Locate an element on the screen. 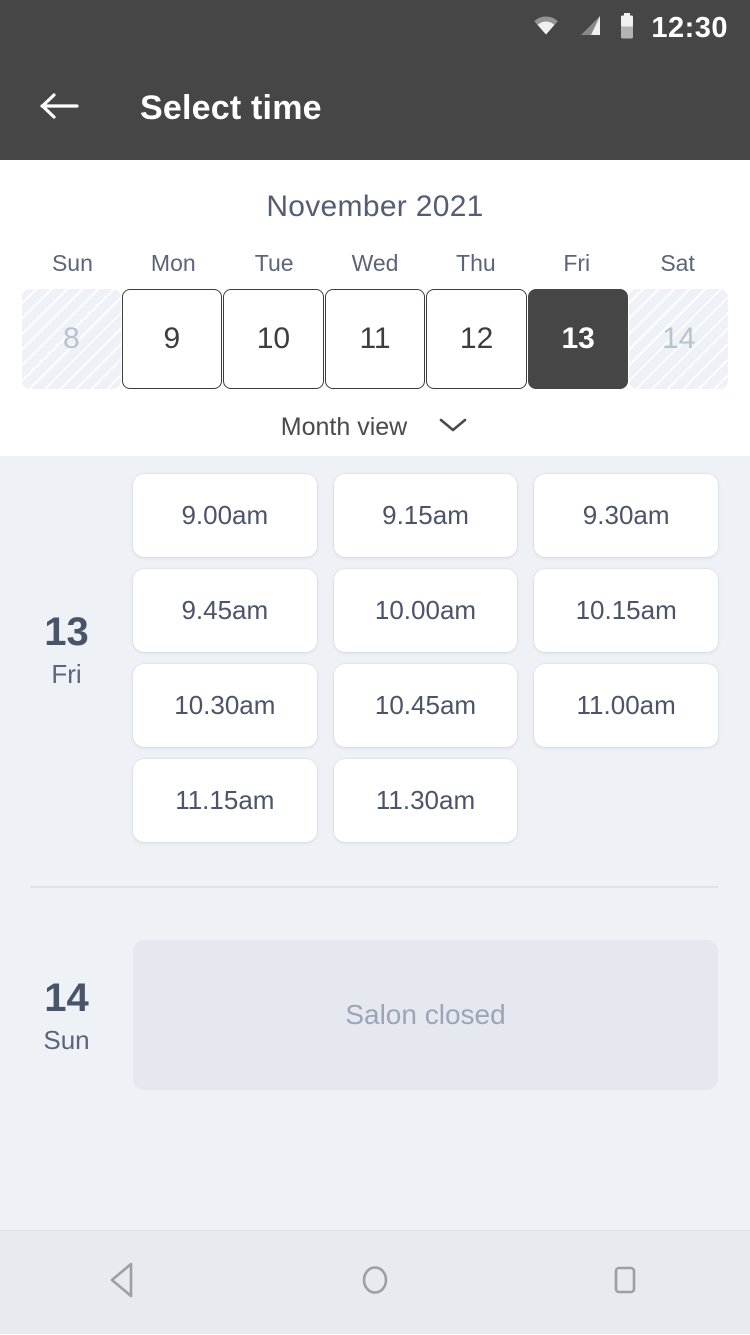 This screenshot has height=1335, width=750. android-nav-bar is located at coordinates (375, 1282).